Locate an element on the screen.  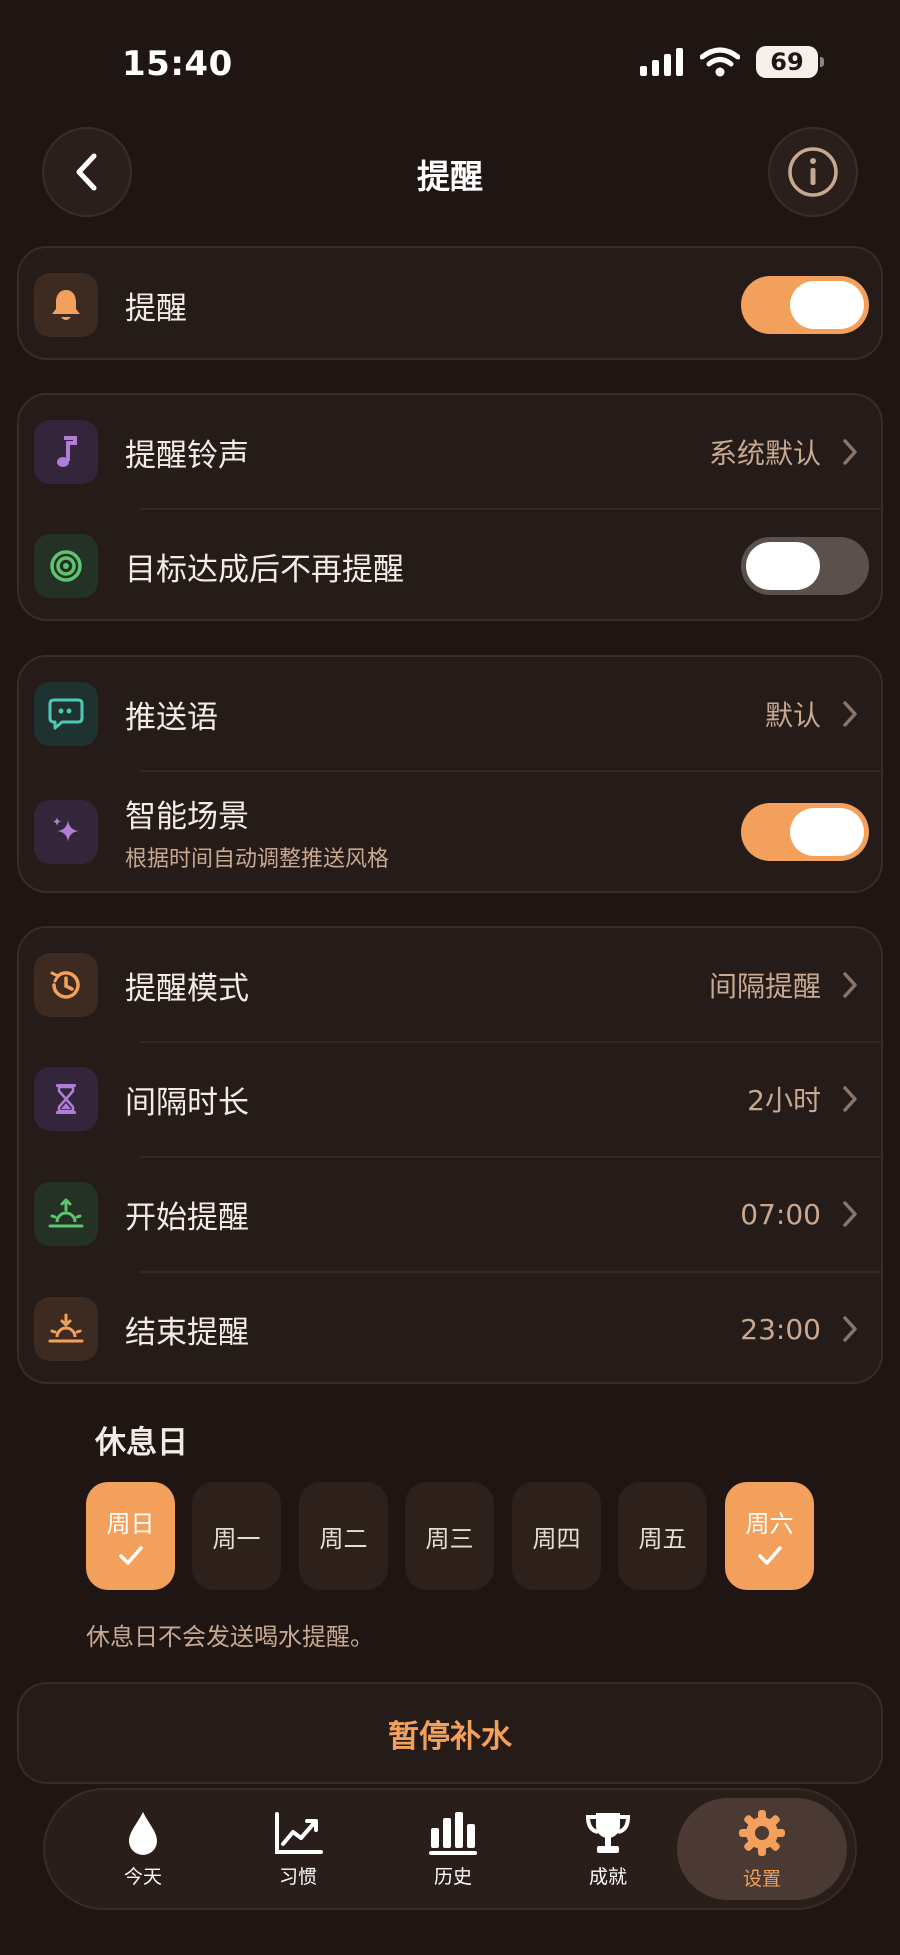
day-label: 周六 is located at coordinates (769, 1523).